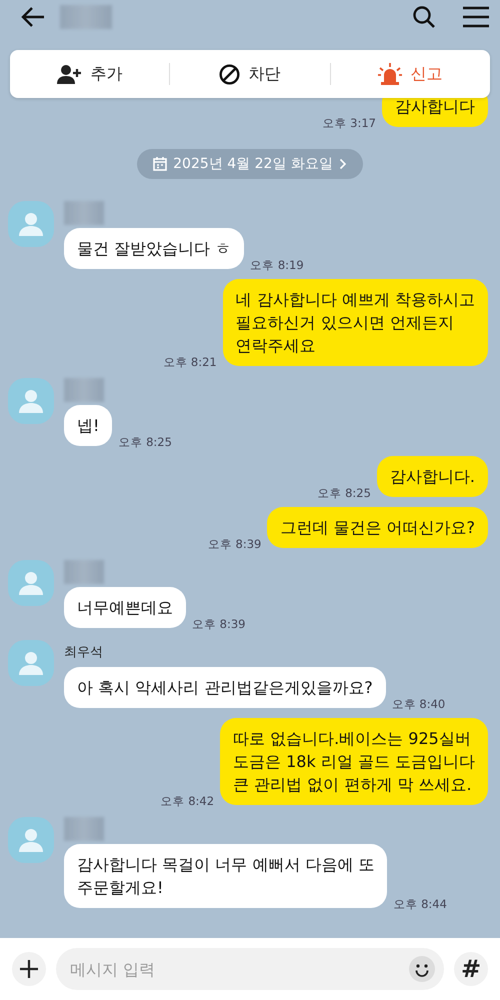 Image resolution: width=500 pixels, height=1000 pixels. I want to click on calendar-icon, so click(160, 164).